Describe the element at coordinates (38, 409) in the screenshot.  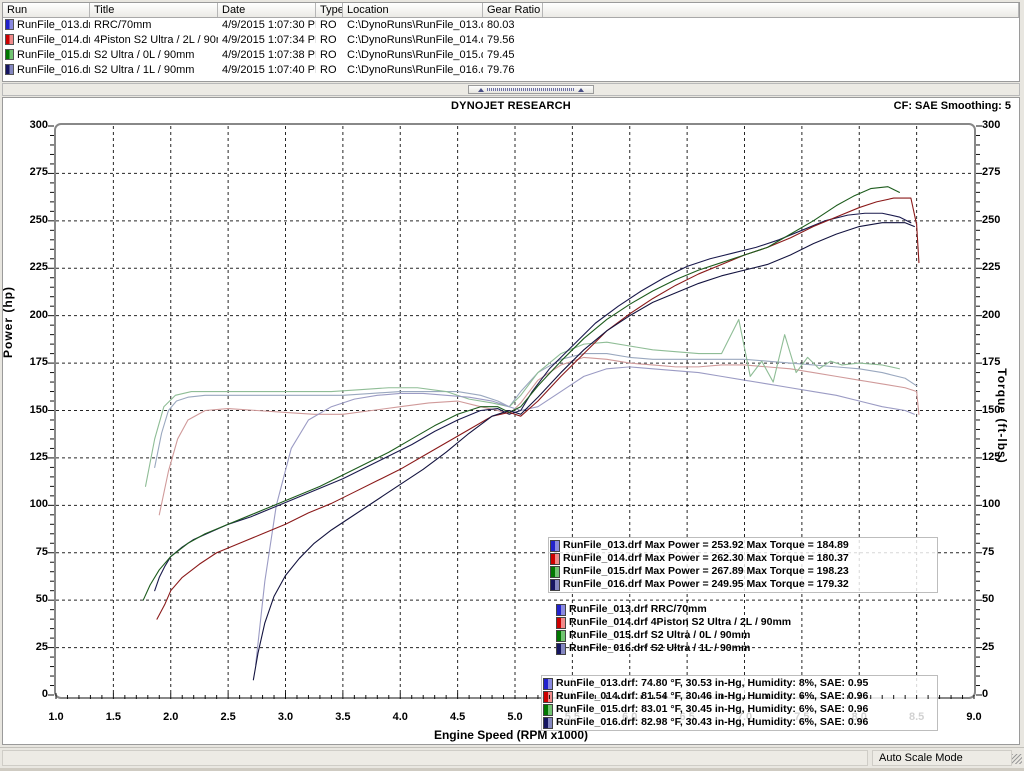
I see `y-axis-left-tick-label: 150` at that location.